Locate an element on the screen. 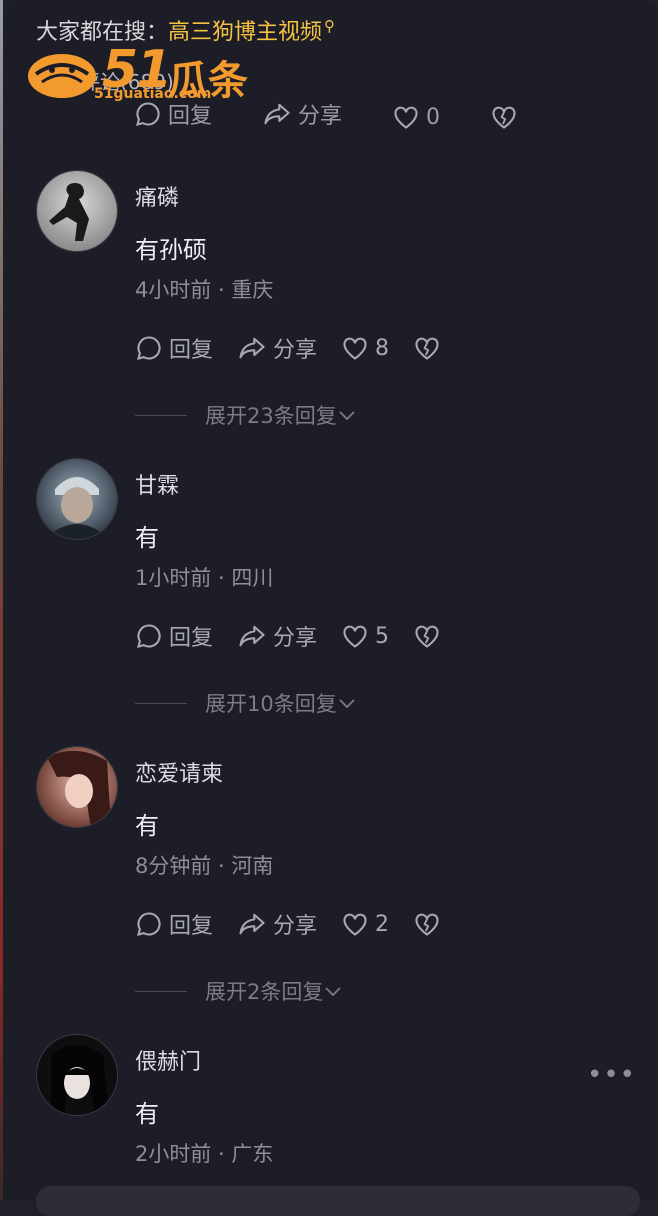 The height and width of the screenshot is (1216, 658). comment-actions: 回复 分享 8 is located at coordinates (300, 348).